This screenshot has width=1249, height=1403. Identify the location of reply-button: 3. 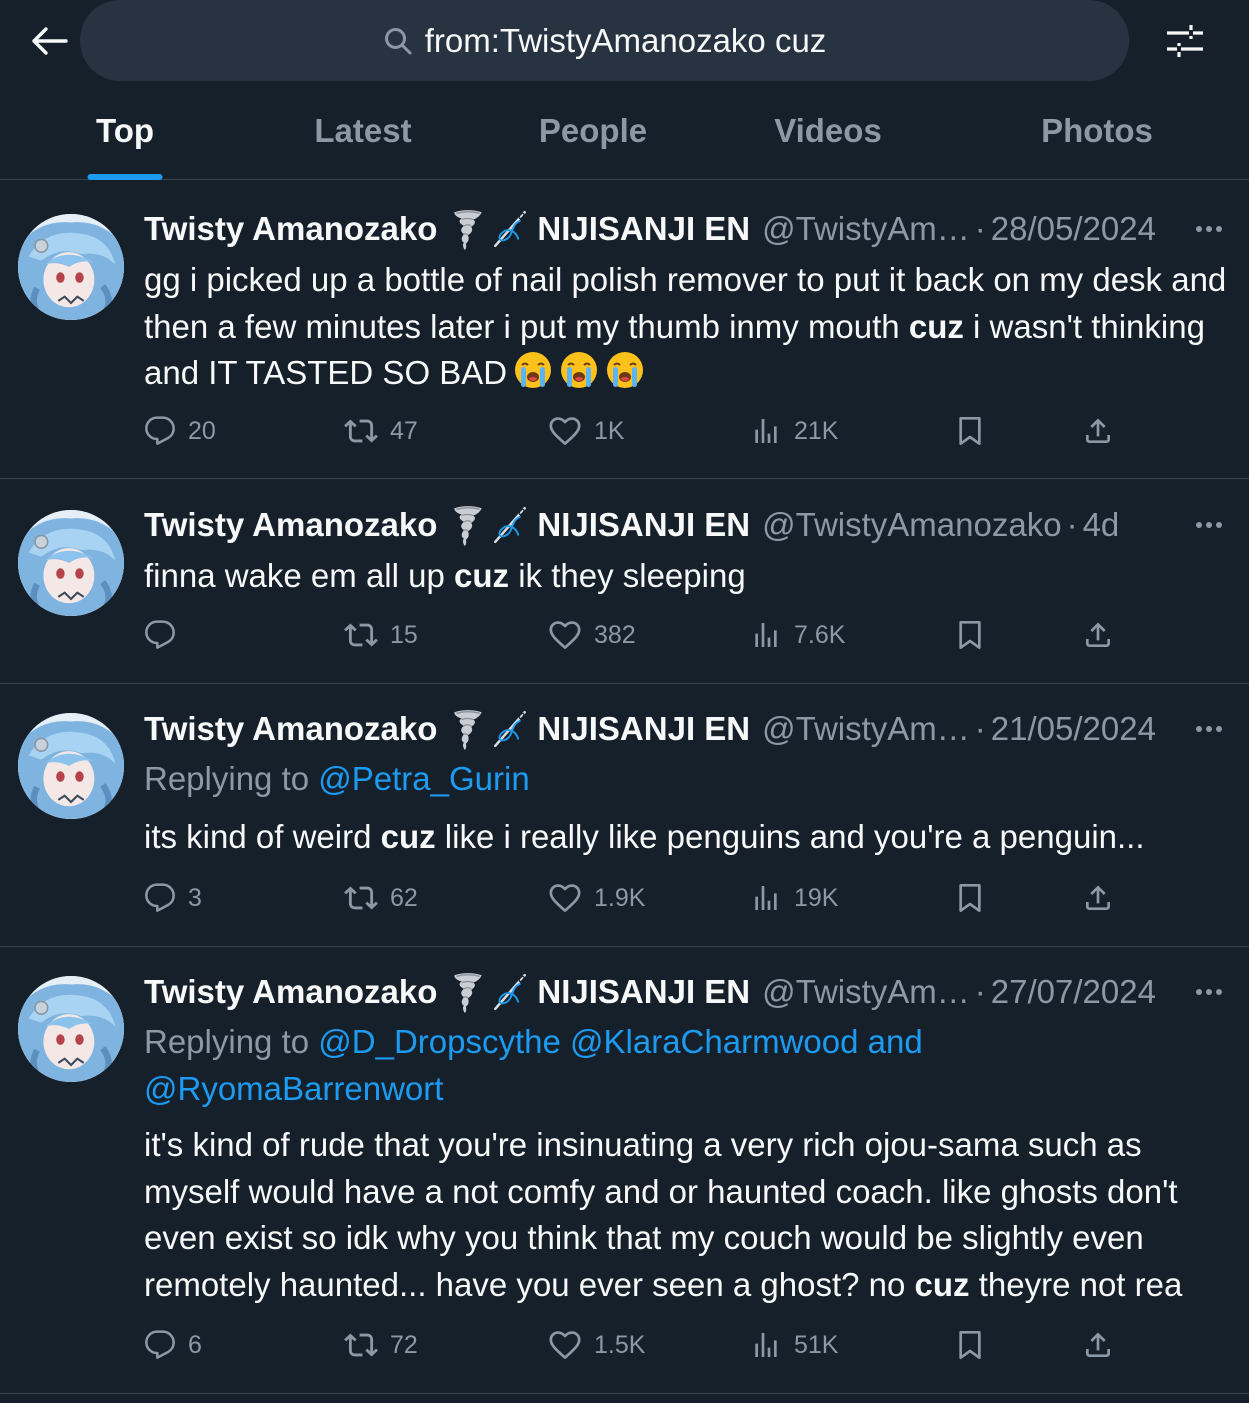
(173, 898).